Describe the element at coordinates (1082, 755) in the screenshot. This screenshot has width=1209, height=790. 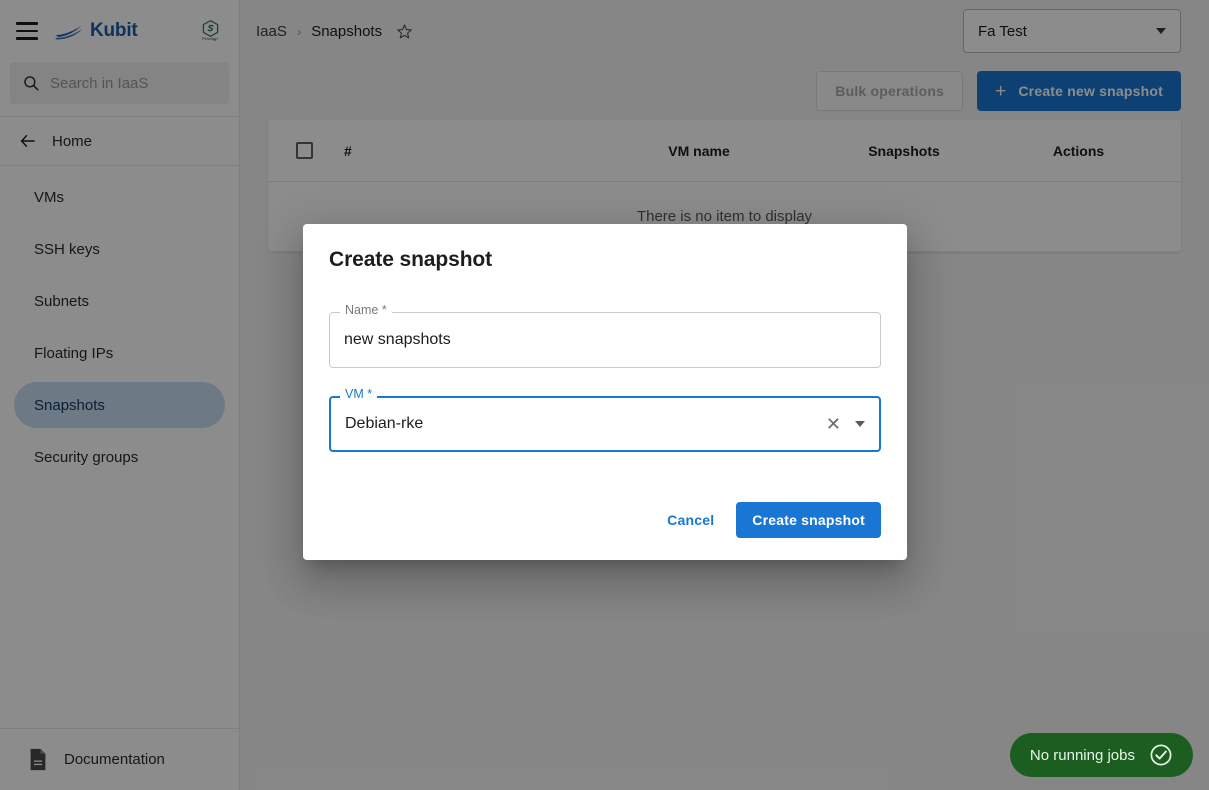
I see `running-jobs-label: No running jobs` at that location.